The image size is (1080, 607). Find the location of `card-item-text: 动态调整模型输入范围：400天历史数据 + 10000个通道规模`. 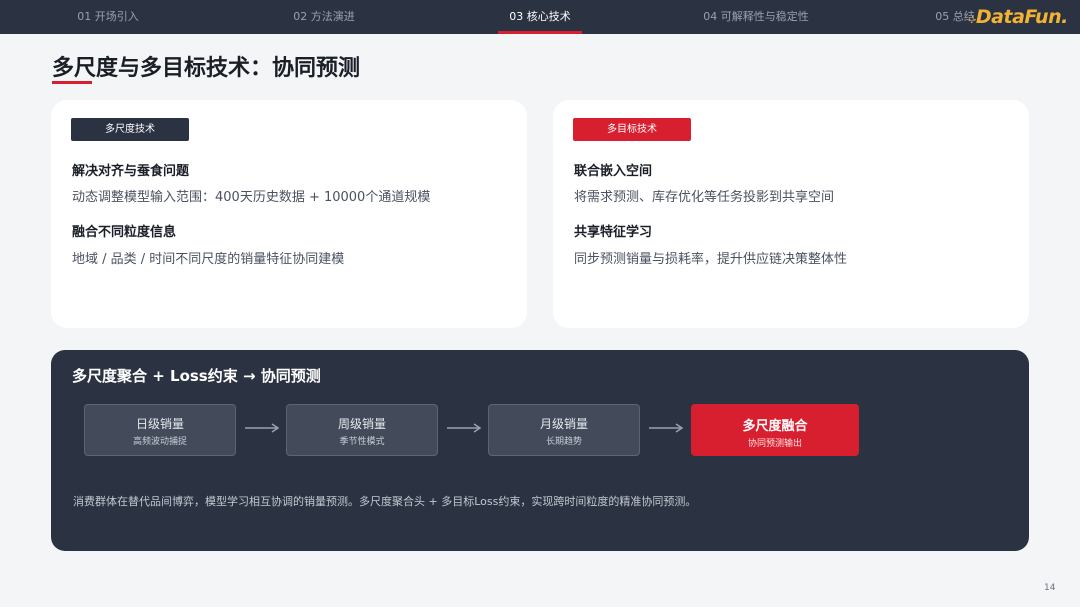

card-item-text: 动态调整模型输入范围：400天历史数据 + 10000个通道规模 is located at coordinates (251, 197).